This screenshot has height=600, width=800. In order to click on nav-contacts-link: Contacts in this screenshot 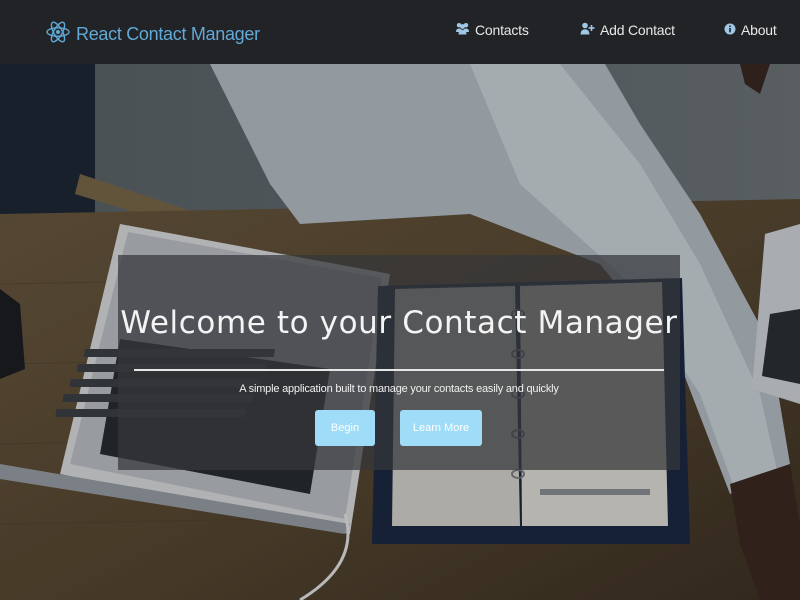, I will do `click(492, 30)`.